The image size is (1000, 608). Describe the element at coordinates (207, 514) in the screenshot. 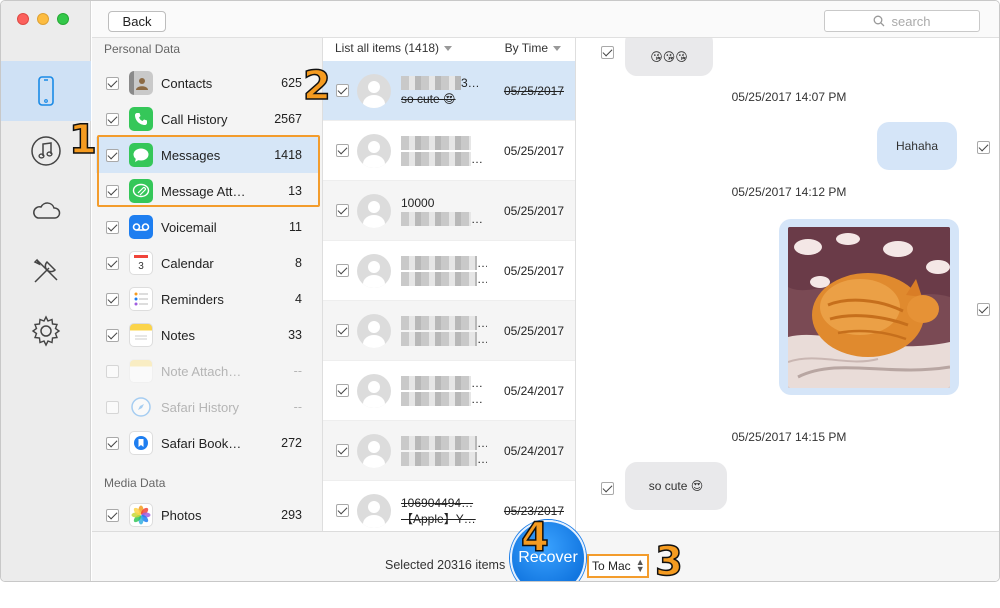

I see `category-photos: Photos 293` at that location.